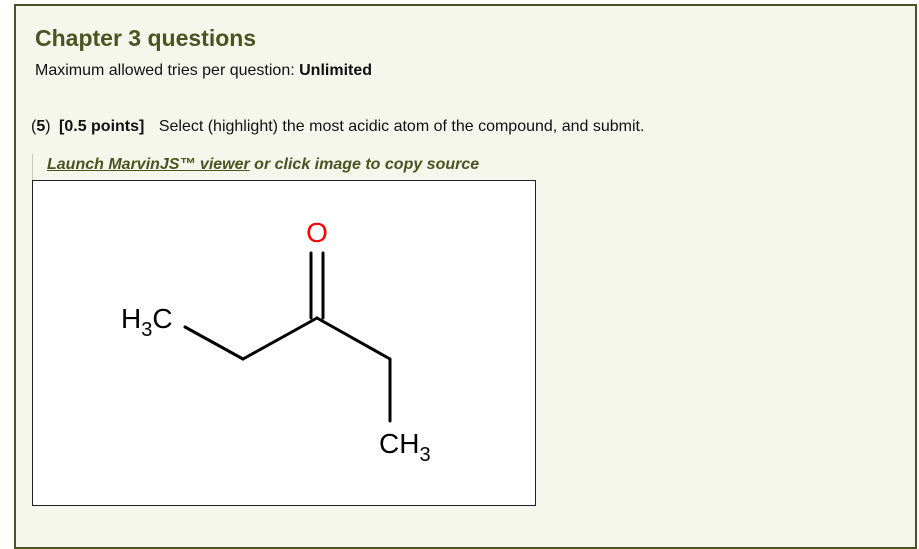 The height and width of the screenshot is (549, 919). Describe the element at coordinates (102, 126) in the screenshot. I see `question-points: [0.5 points]` at that location.